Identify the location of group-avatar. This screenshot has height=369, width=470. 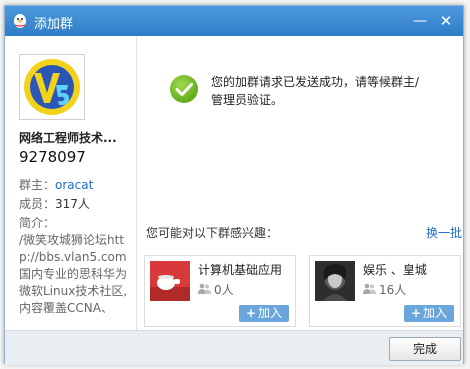
(52, 87).